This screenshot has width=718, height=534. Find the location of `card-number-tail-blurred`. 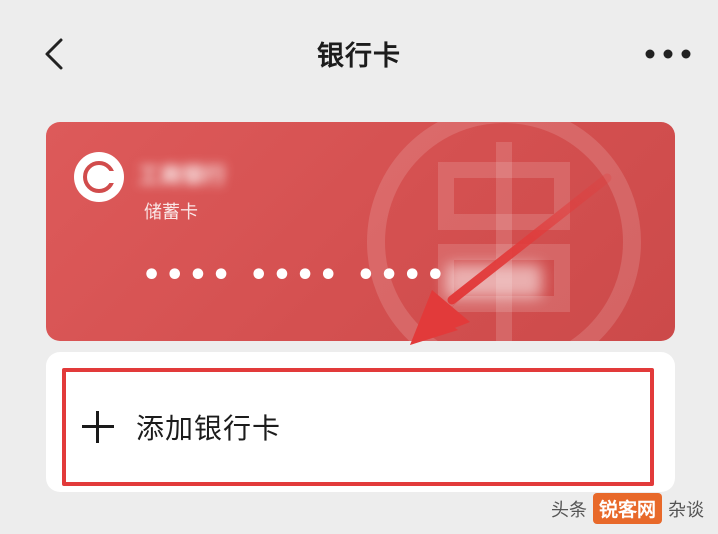

card-number-tail-blurred is located at coordinates (494, 281).